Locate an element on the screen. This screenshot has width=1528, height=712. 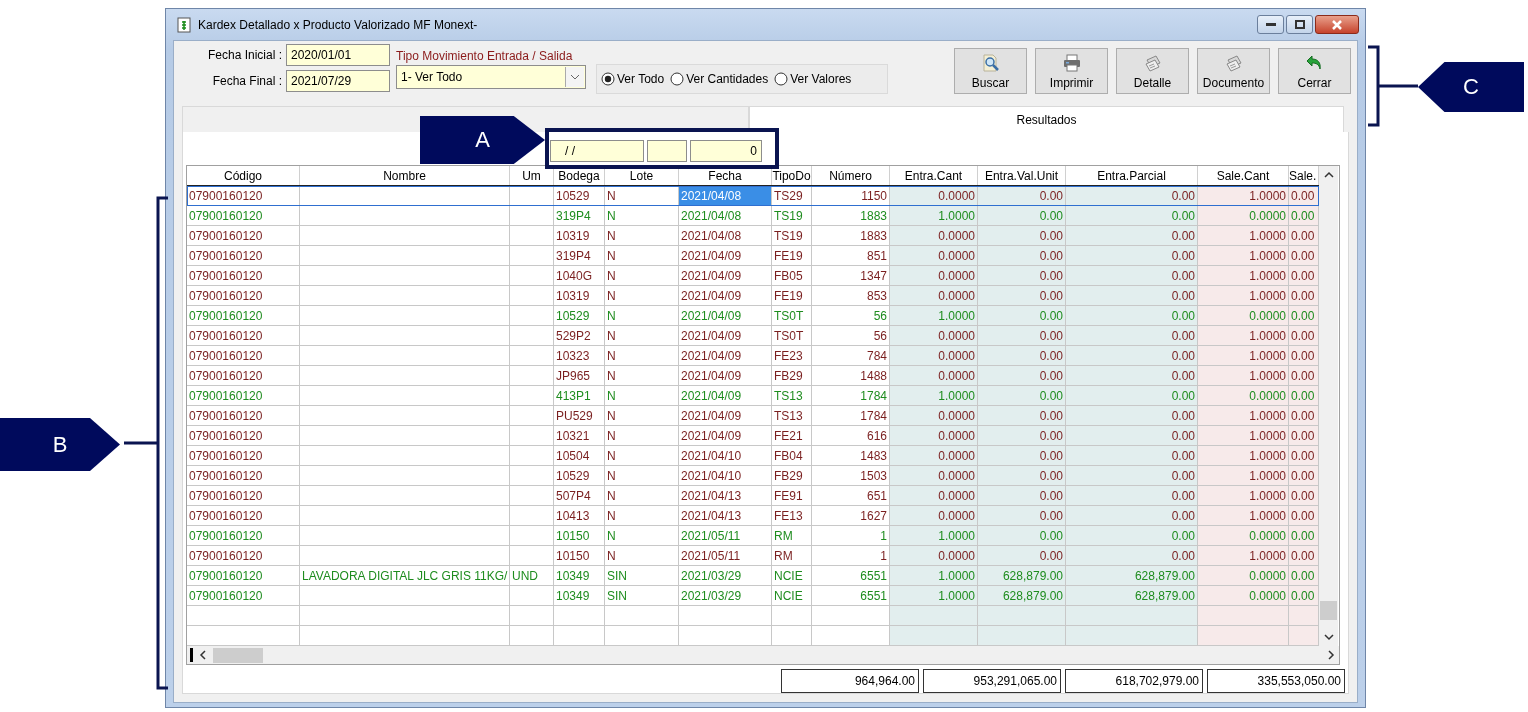
close-icon is located at coordinates (1337, 24).